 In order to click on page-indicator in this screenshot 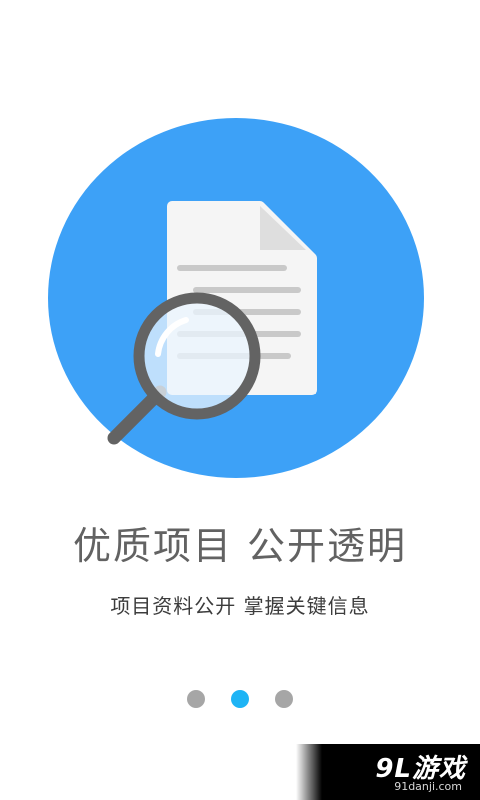, I will do `click(240, 699)`.